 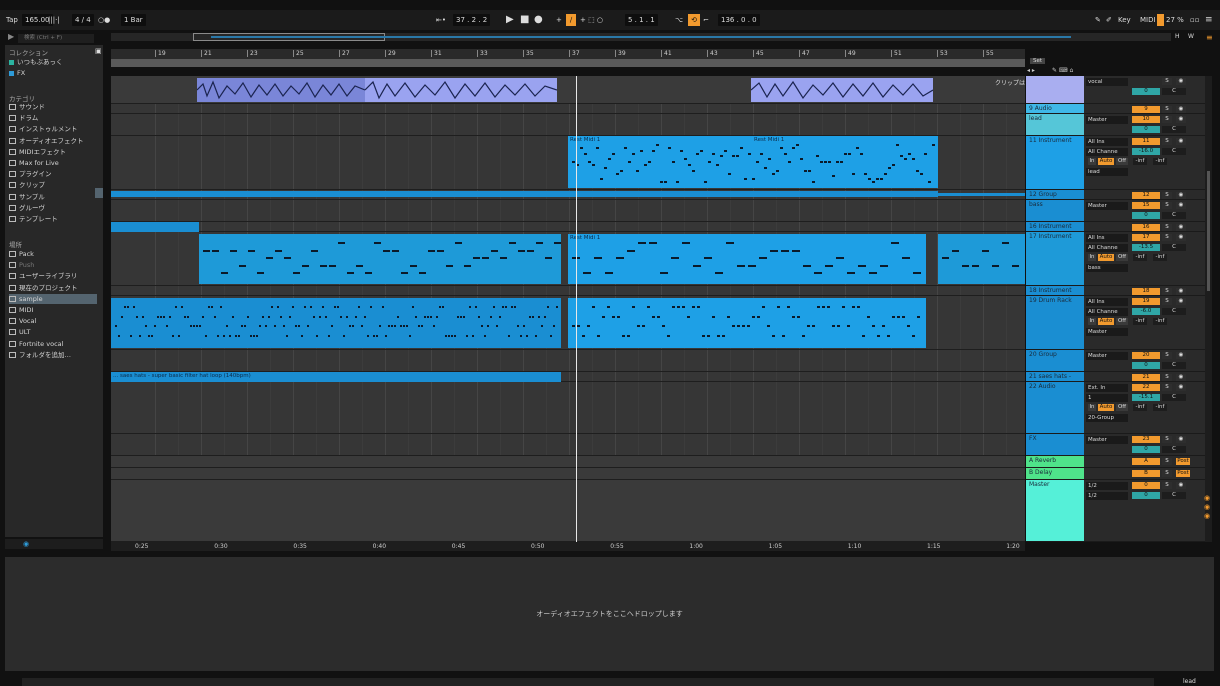 I want to click on track-header: 16 Instrument, so click(x=1055, y=227).